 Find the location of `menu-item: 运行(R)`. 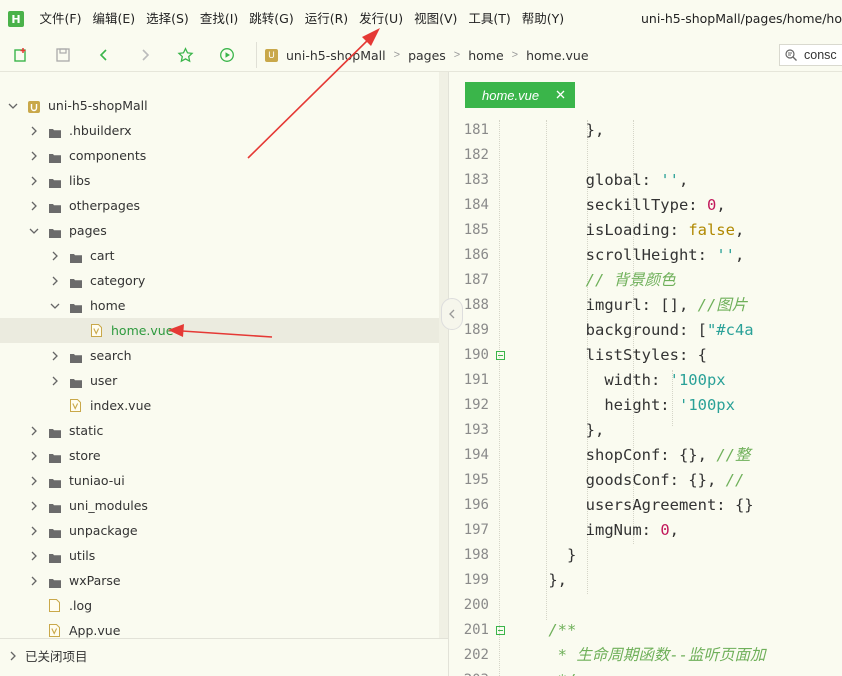

menu-item: 运行(R) is located at coordinates (326, 19).